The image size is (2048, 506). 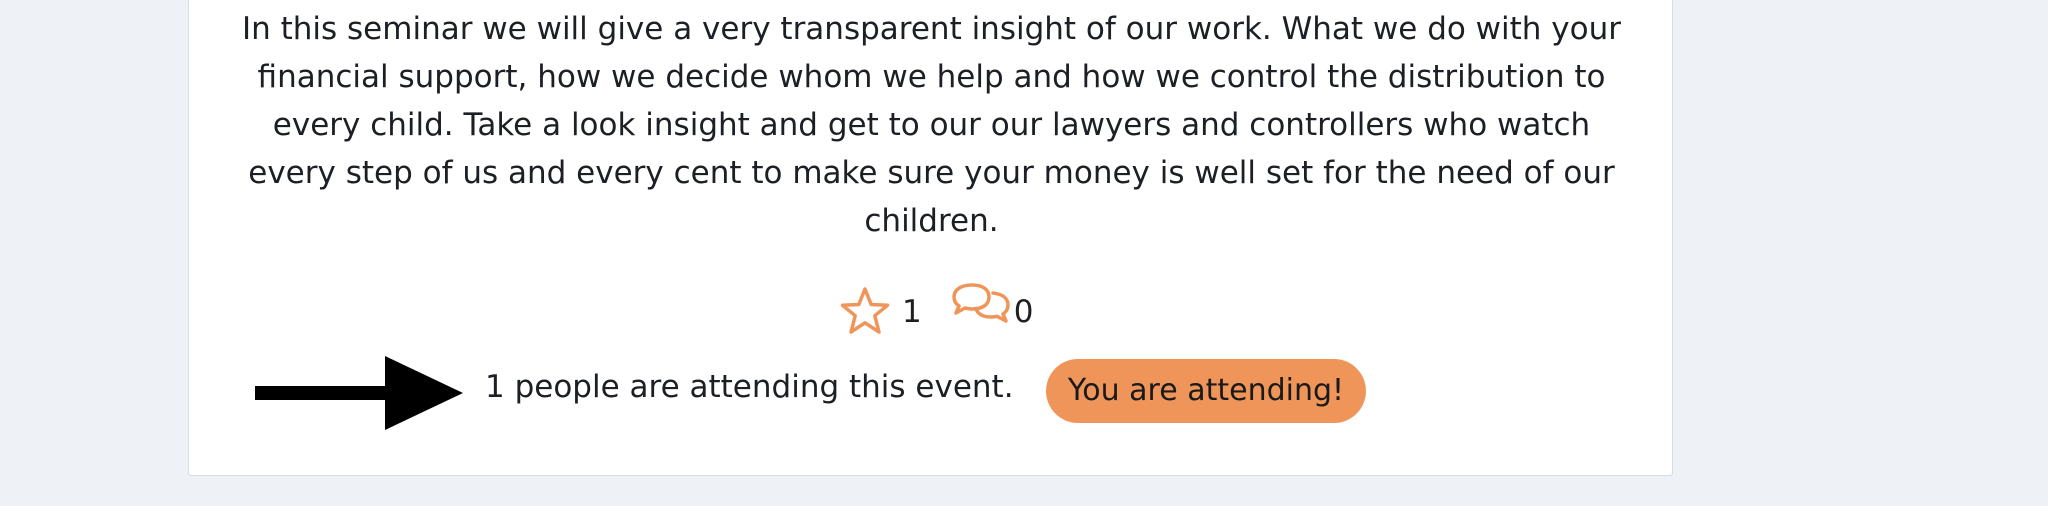 What do you see at coordinates (359, 393) in the screenshot?
I see `arrow-right-icon` at bounding box center [359, 393].